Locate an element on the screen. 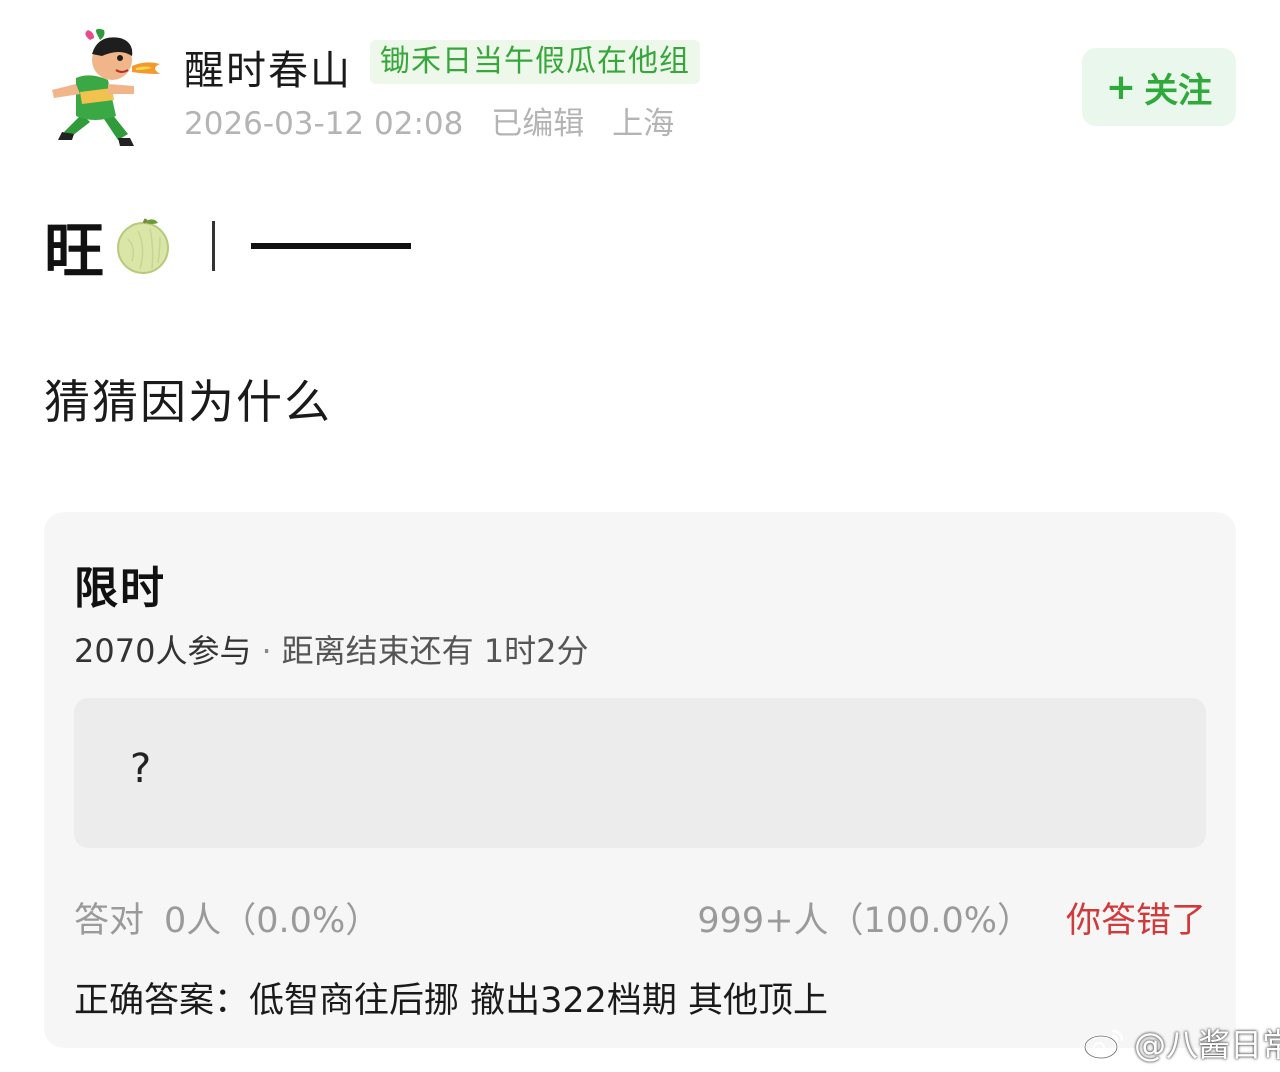 The image size is (1280, 1072). melon-icon is located at coordinates (143, 246).